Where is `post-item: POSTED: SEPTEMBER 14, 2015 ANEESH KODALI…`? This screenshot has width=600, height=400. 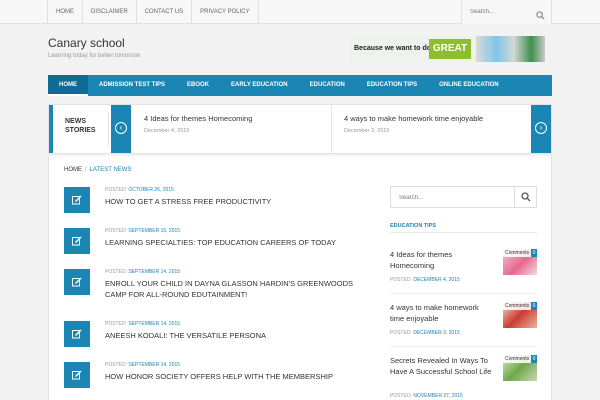 post-item: POSTED: SEPTEMBER 14, 2015 ANEESH KODALI… is located at coordinates (214, 336).